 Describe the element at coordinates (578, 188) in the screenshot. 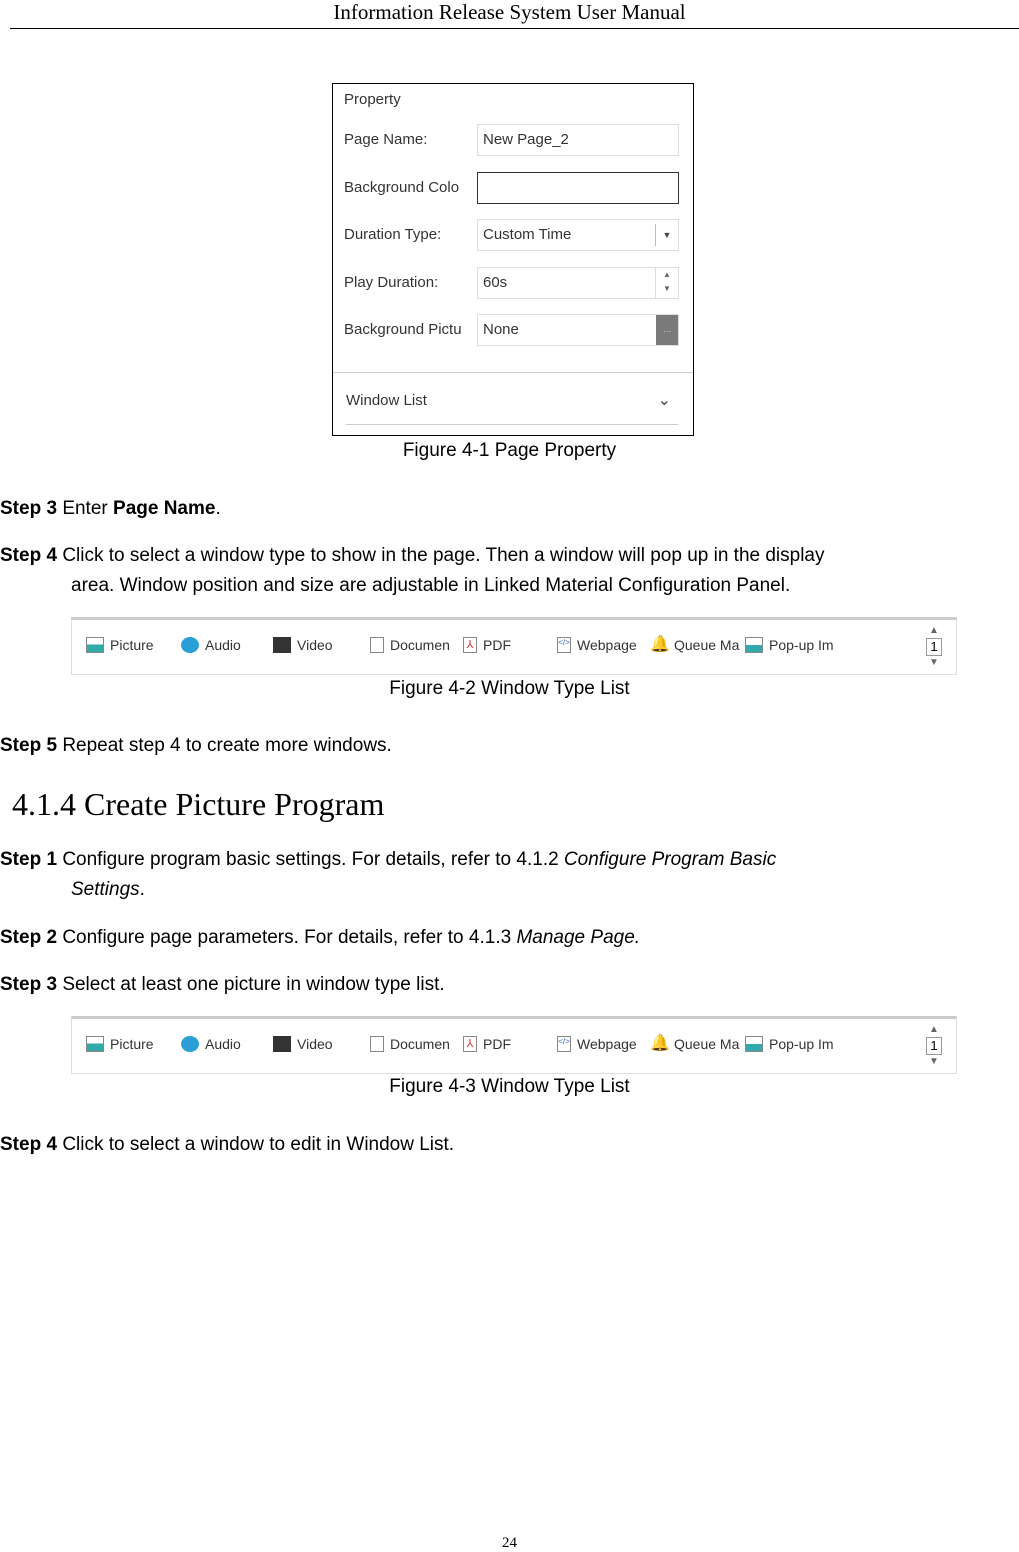

I see `background-color-input` at that location.